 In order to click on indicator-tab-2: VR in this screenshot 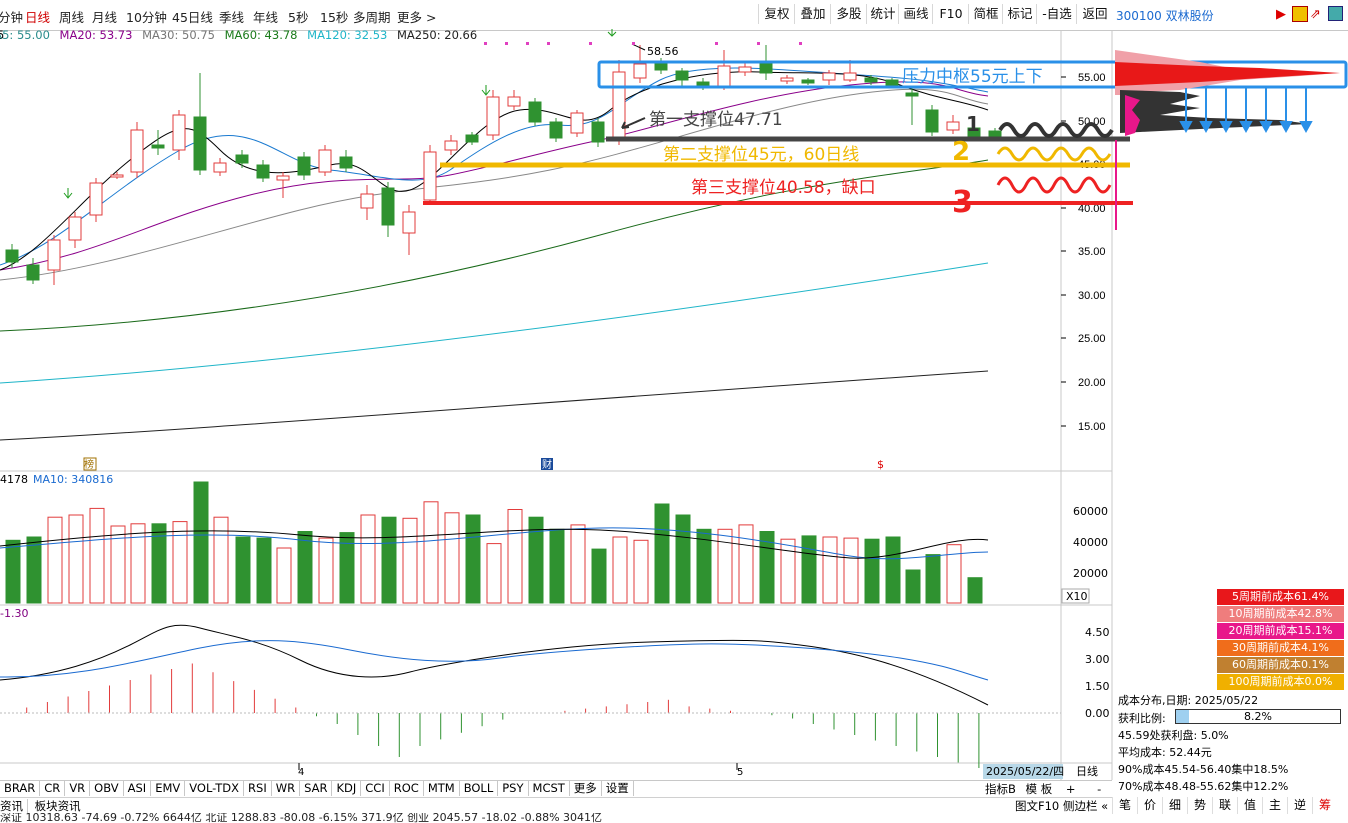, I will do `click(78, 788)`.